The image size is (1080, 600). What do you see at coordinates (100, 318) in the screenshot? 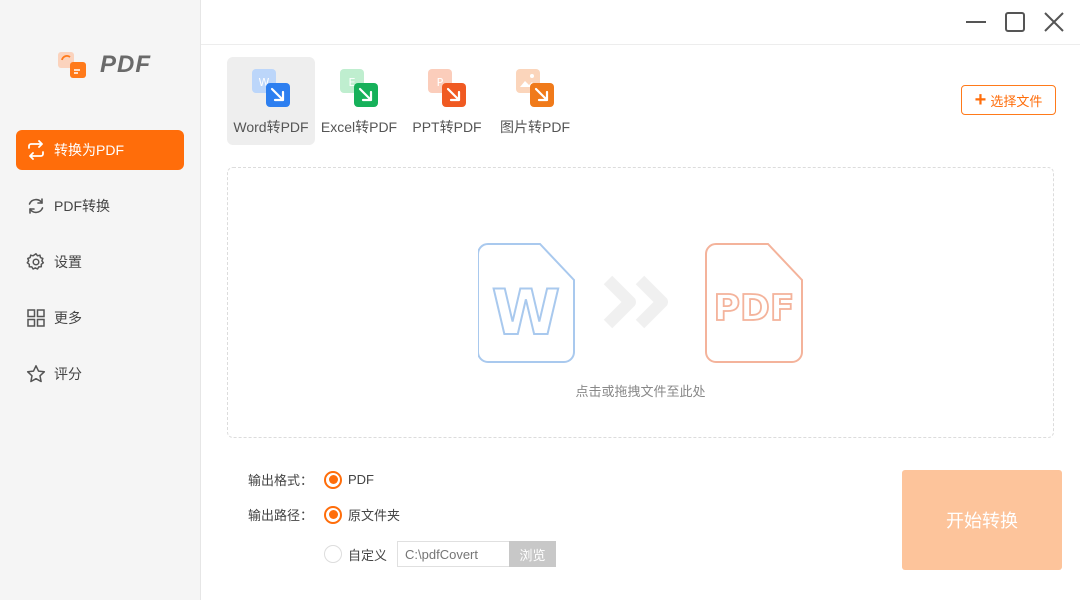
I see `sidebar-item-more: 更多` at bounding box center [100, 318].